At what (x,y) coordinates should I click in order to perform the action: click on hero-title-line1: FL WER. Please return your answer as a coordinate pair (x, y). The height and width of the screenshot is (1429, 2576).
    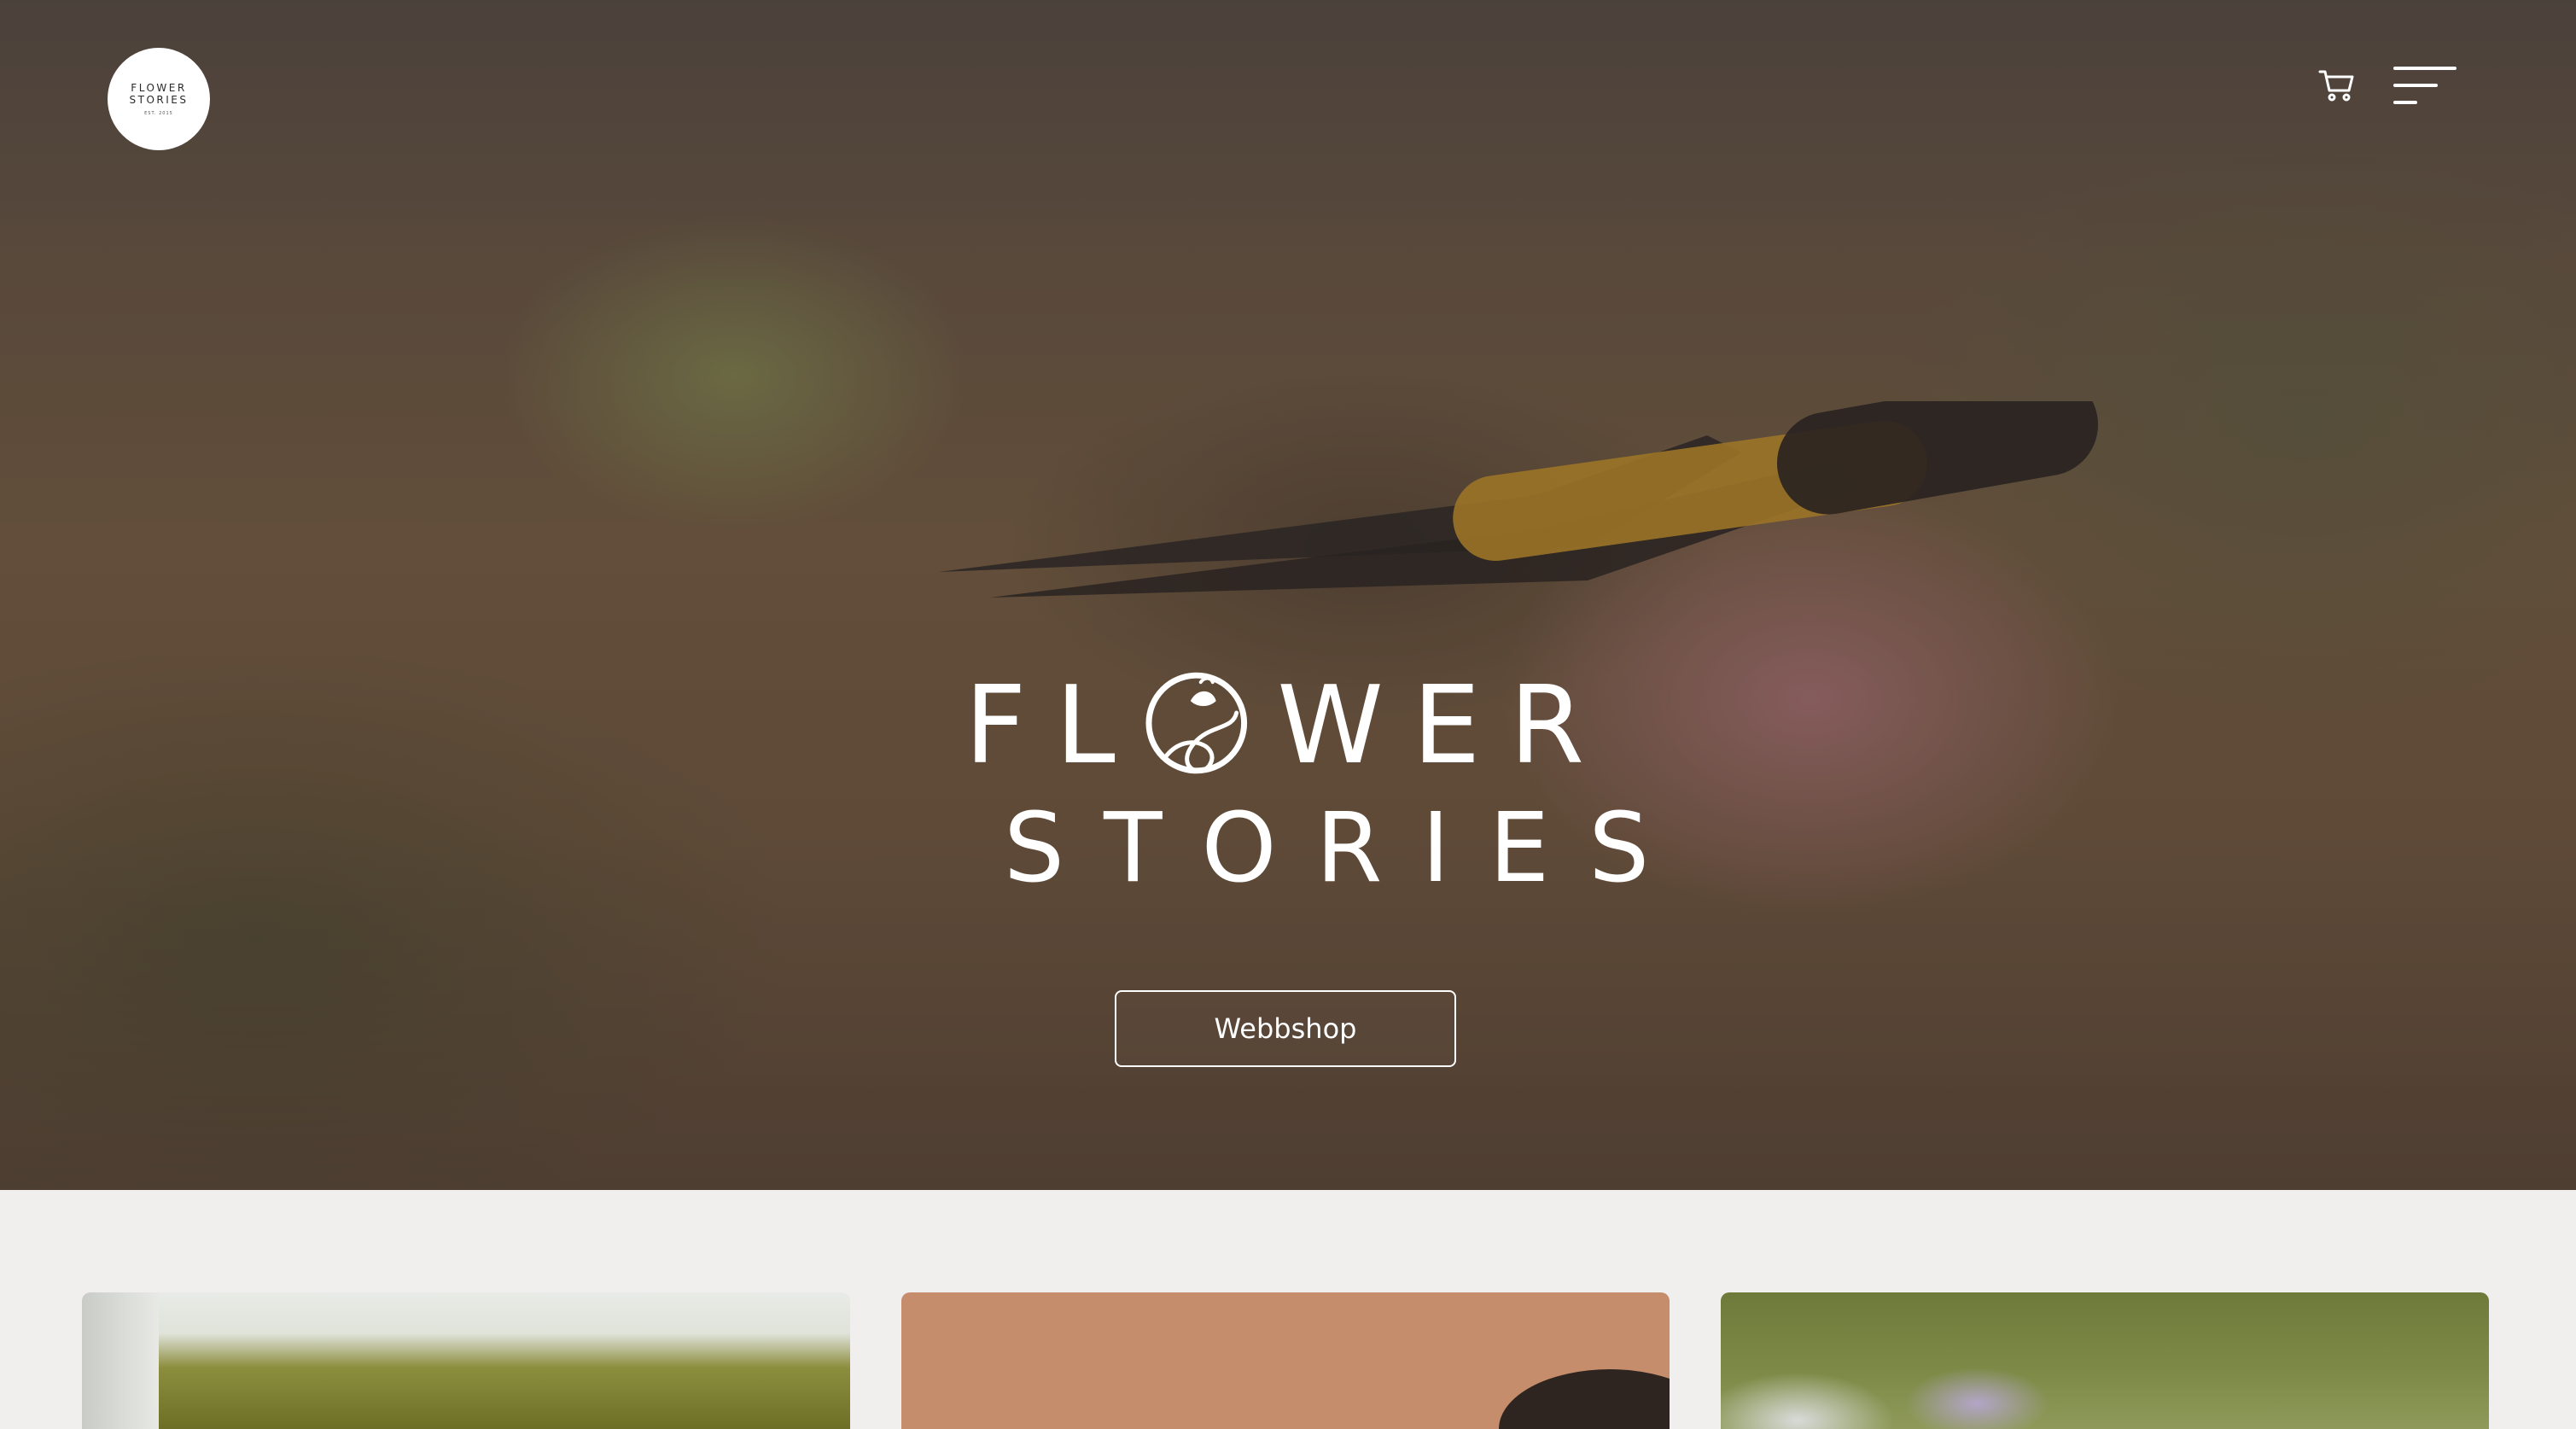
    Looking at the image, I should click on (1289, 726).